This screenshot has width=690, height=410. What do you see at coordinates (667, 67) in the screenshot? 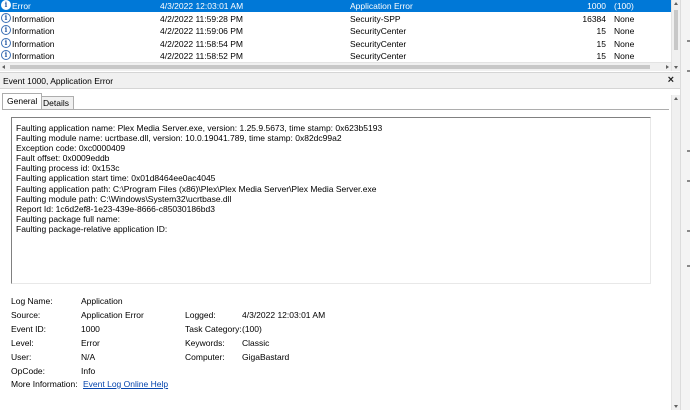
I see `scroll-right-arrow-icon` at bounding box center [667, 67].